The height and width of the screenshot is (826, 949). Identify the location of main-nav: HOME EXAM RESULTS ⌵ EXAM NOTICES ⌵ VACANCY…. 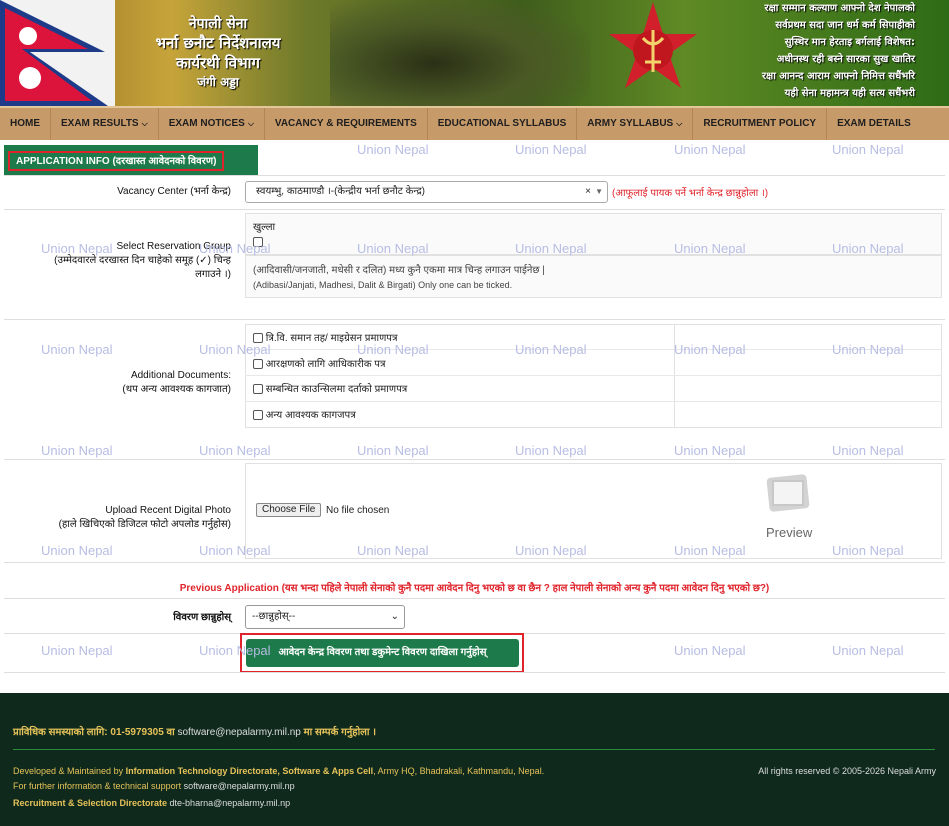
(474, 123).